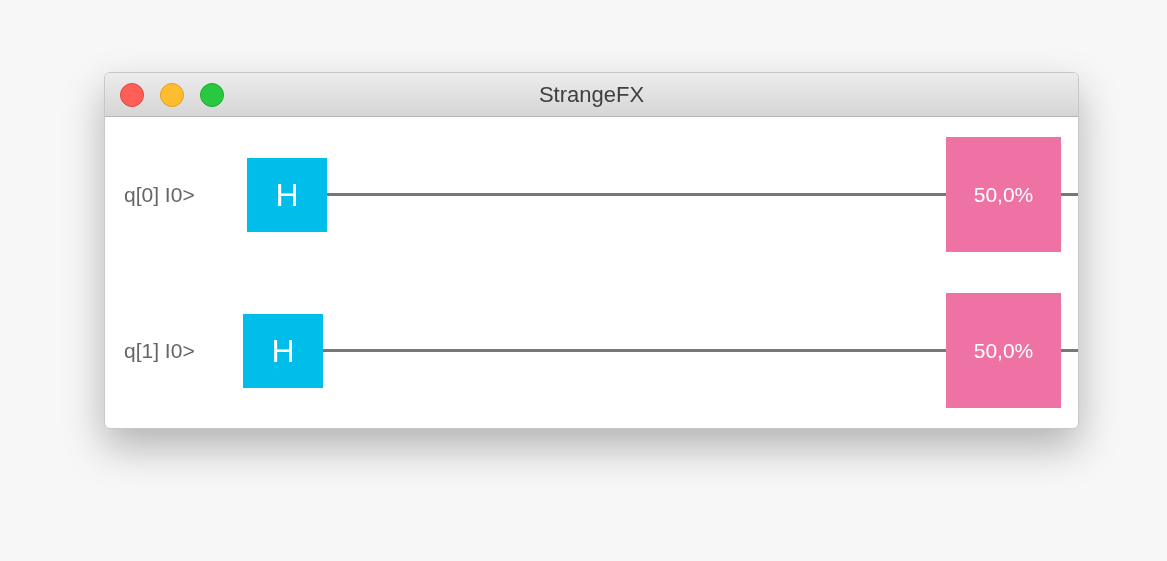 The image size is (1167, 561). Describe the element at coordinates (159, 194) in the screenshot. I see `qubit-label: q[0] I0>` at that location.